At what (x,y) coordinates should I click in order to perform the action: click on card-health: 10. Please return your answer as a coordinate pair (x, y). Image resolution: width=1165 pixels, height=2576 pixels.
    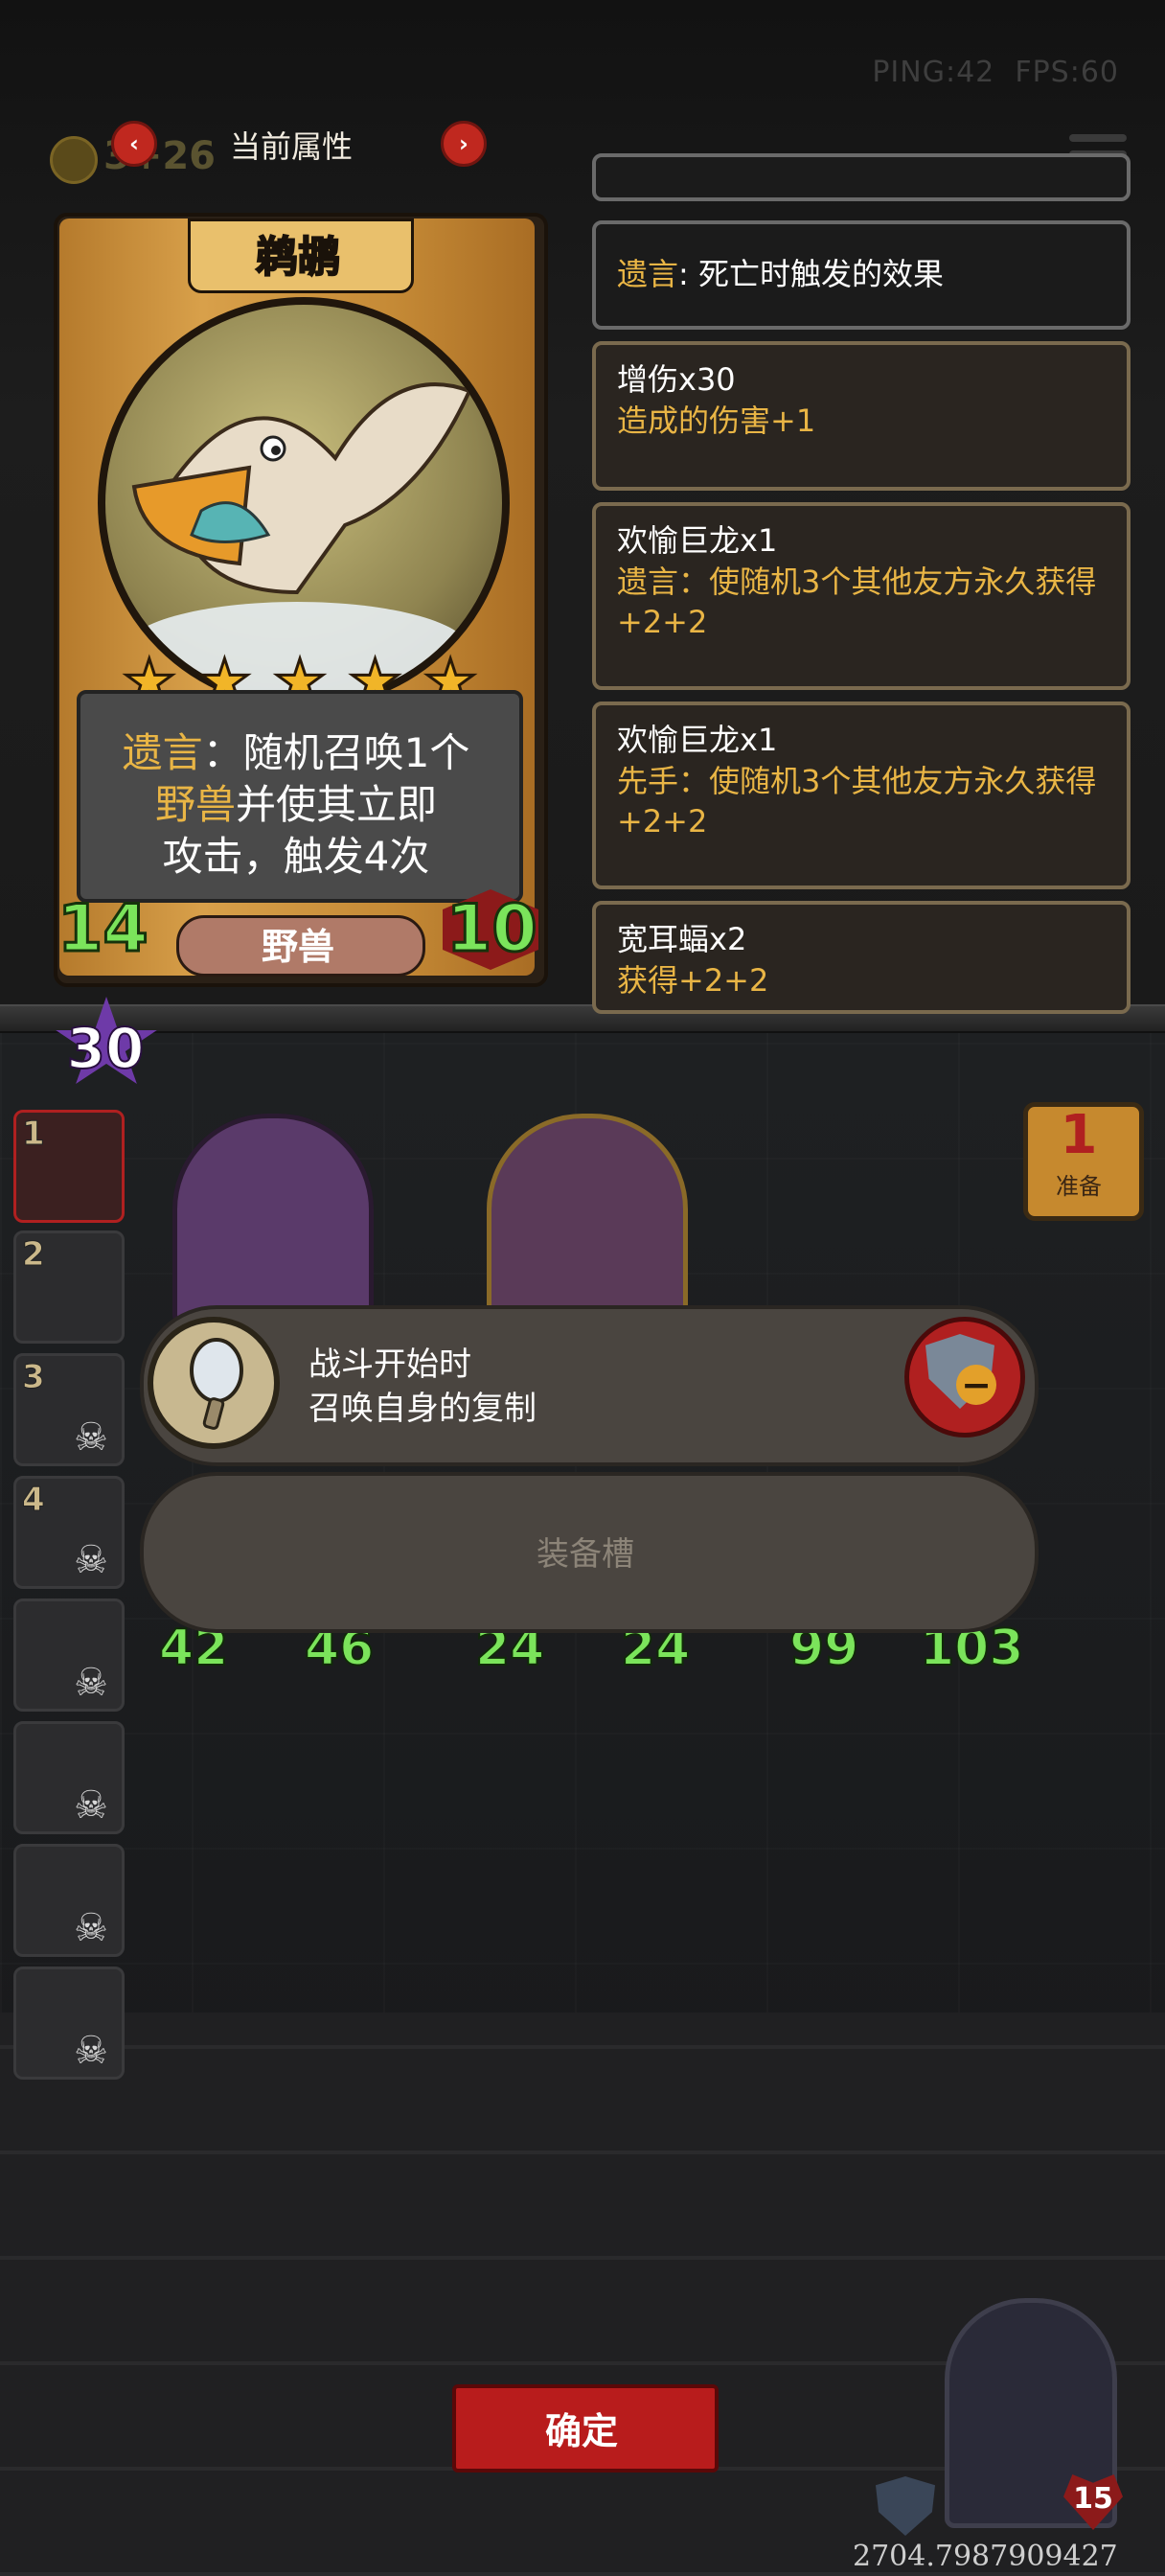
    Looking at the image, I should click on (492, 929).